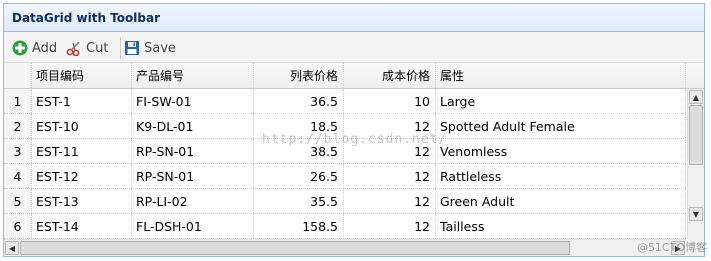 This screenshot has width=711, height=261. What do you see at coordinates (82, 176) in the screenshot?
I see `cell-item: EST-12` at bounding box center [82, 176].